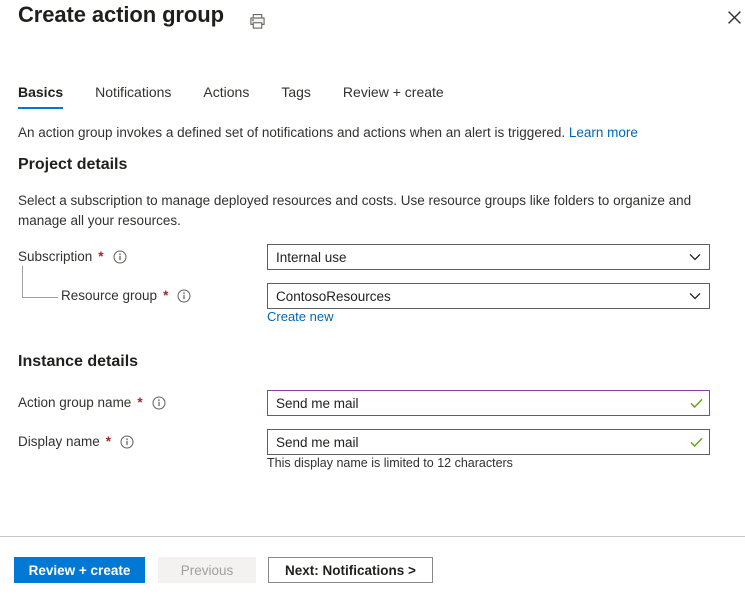 This screenshot has height=594, width=745. I want to click on tab-actions: Actions, so click(226, 96).